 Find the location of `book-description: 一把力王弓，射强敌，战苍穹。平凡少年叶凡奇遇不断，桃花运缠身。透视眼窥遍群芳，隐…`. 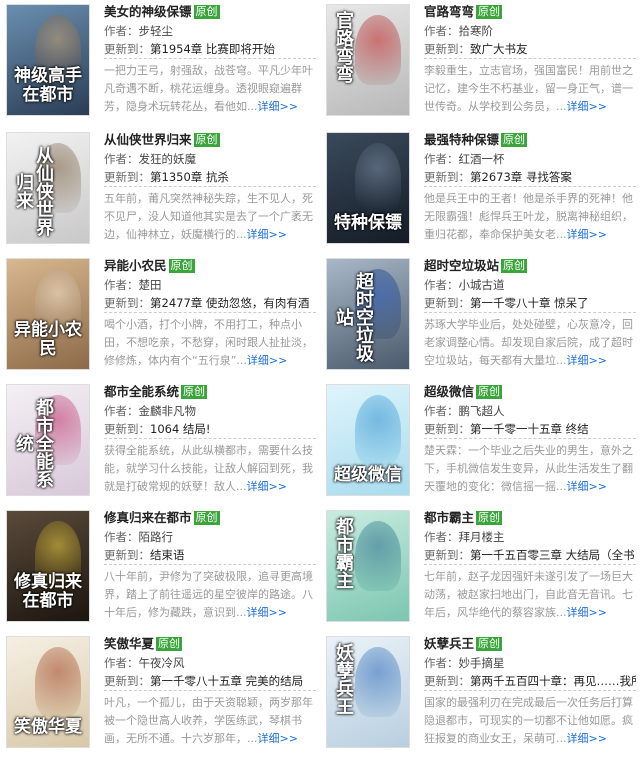

book-description: 一把力王弓，射强敌，战苍穹。平凡少年叶凡奇遇不断，桃花运缠身。透视眼窥遍群芳，隐… is located at coordinates (210, 89).